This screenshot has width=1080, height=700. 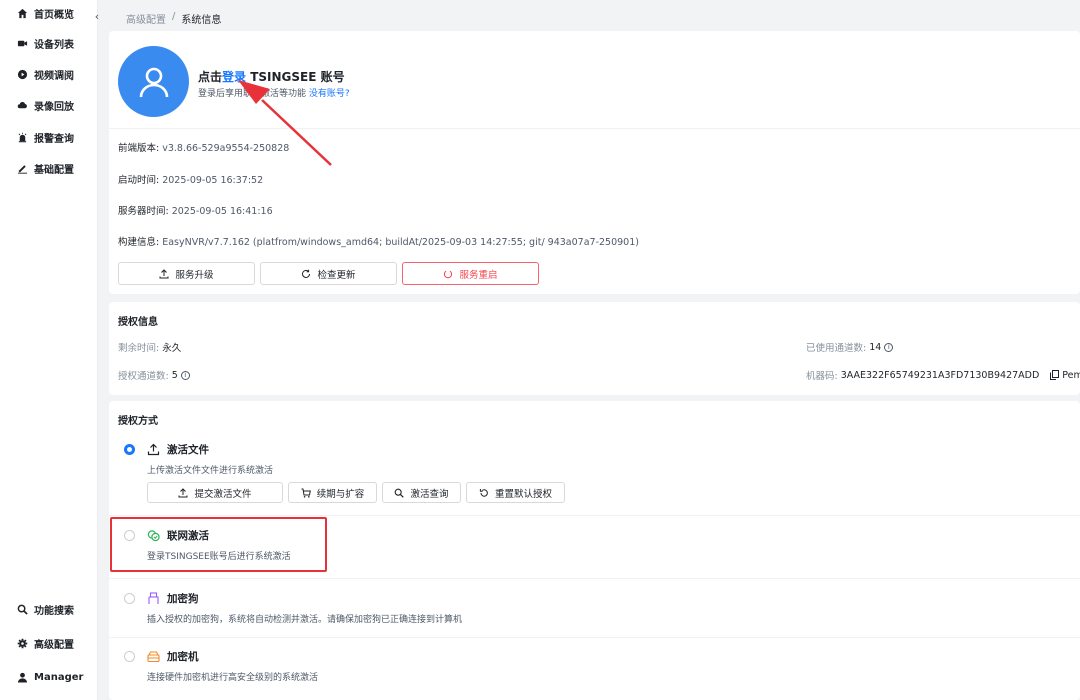 What do you see at coordinates (194, 275) in the screenshot?
I see `upgrade-button-label: 服务升级` at bounding box center [194, 275].